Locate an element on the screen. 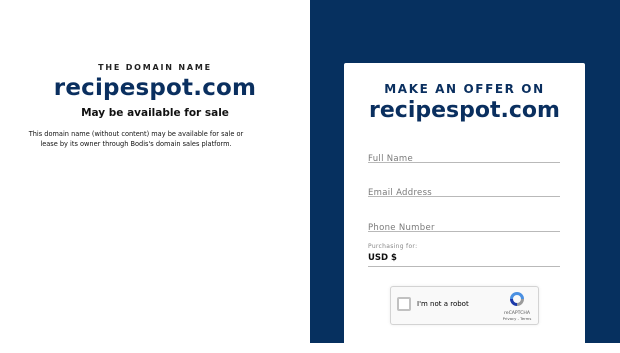  purchasing-group: Purchasing for: USD $ is located at coordinates (464, 255).